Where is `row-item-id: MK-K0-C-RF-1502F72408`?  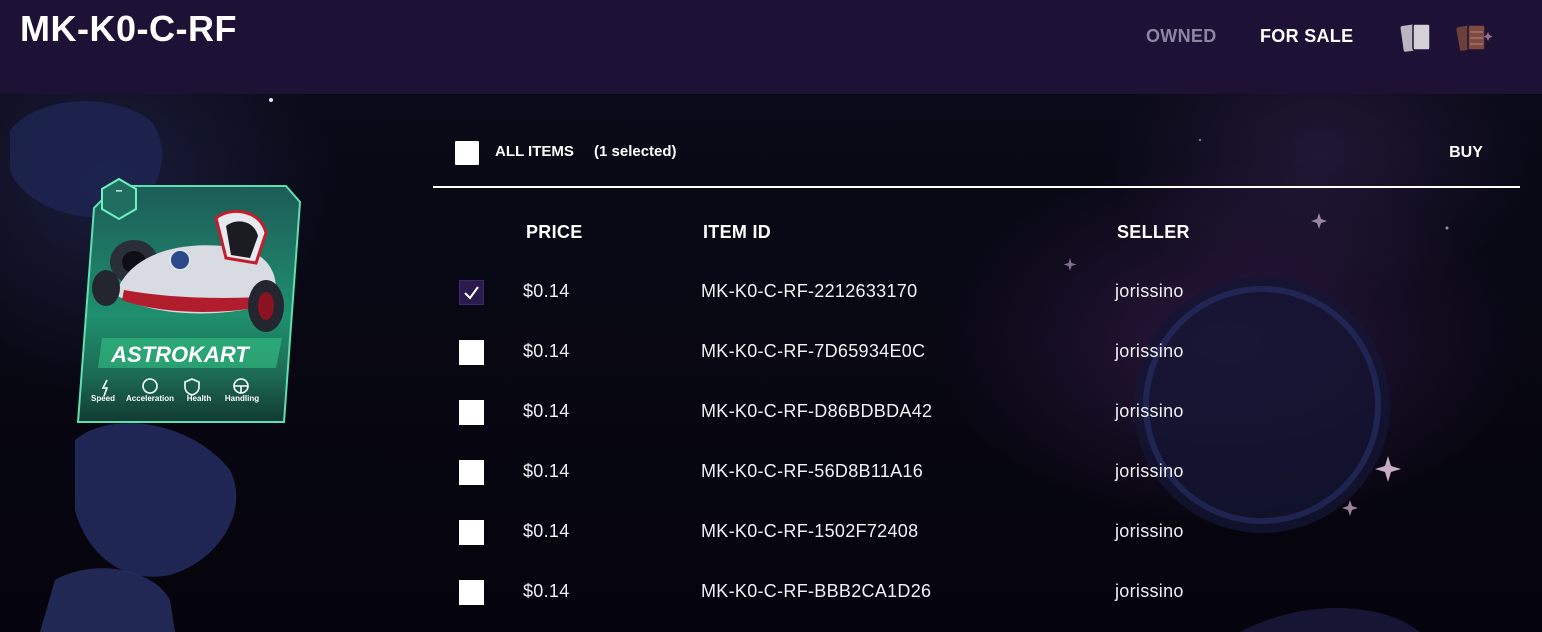
row-item-id: MK-K0-C-RF-1502F72408 is located at coordinates (810, 531).